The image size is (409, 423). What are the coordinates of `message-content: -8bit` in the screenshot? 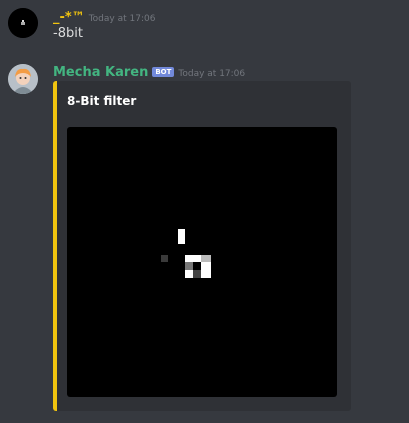 It's located at (68, 33).